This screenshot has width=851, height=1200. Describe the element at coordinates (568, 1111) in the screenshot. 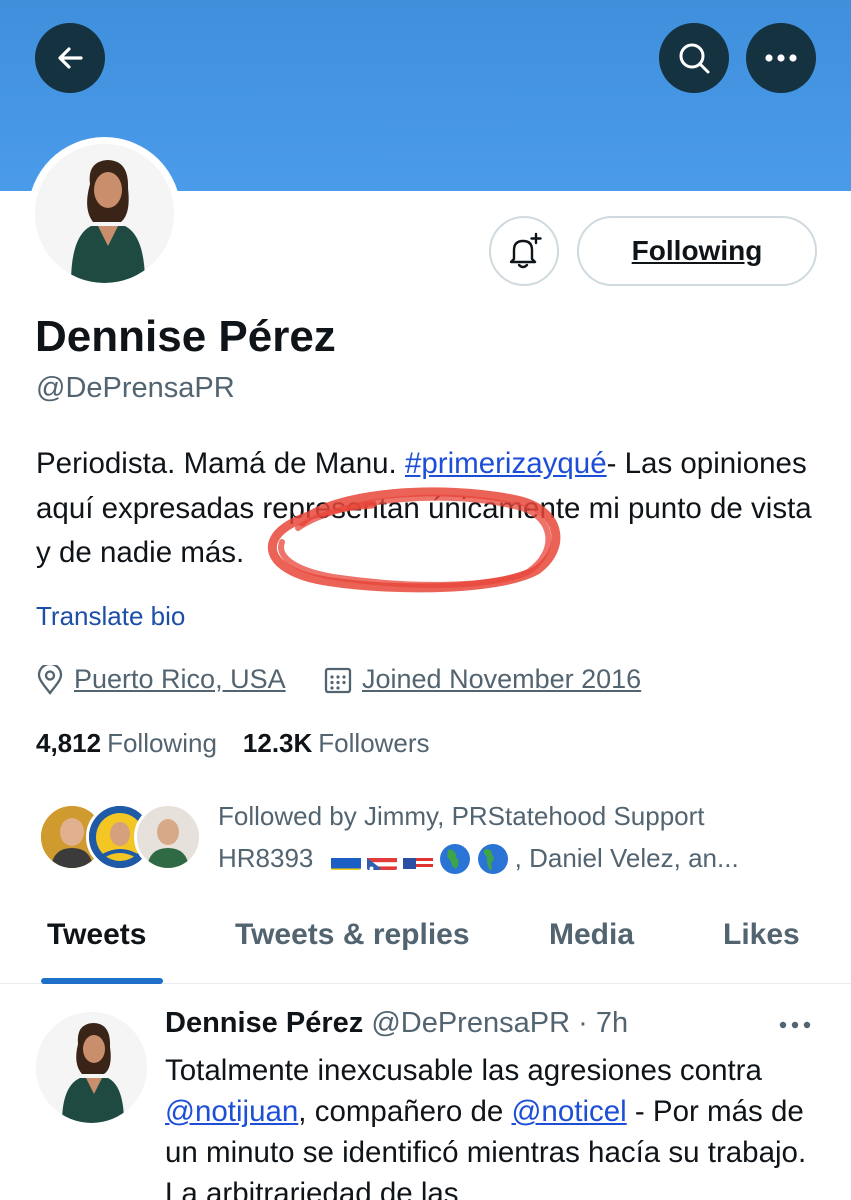

I see `mention-noticel: @noticel` at that location.